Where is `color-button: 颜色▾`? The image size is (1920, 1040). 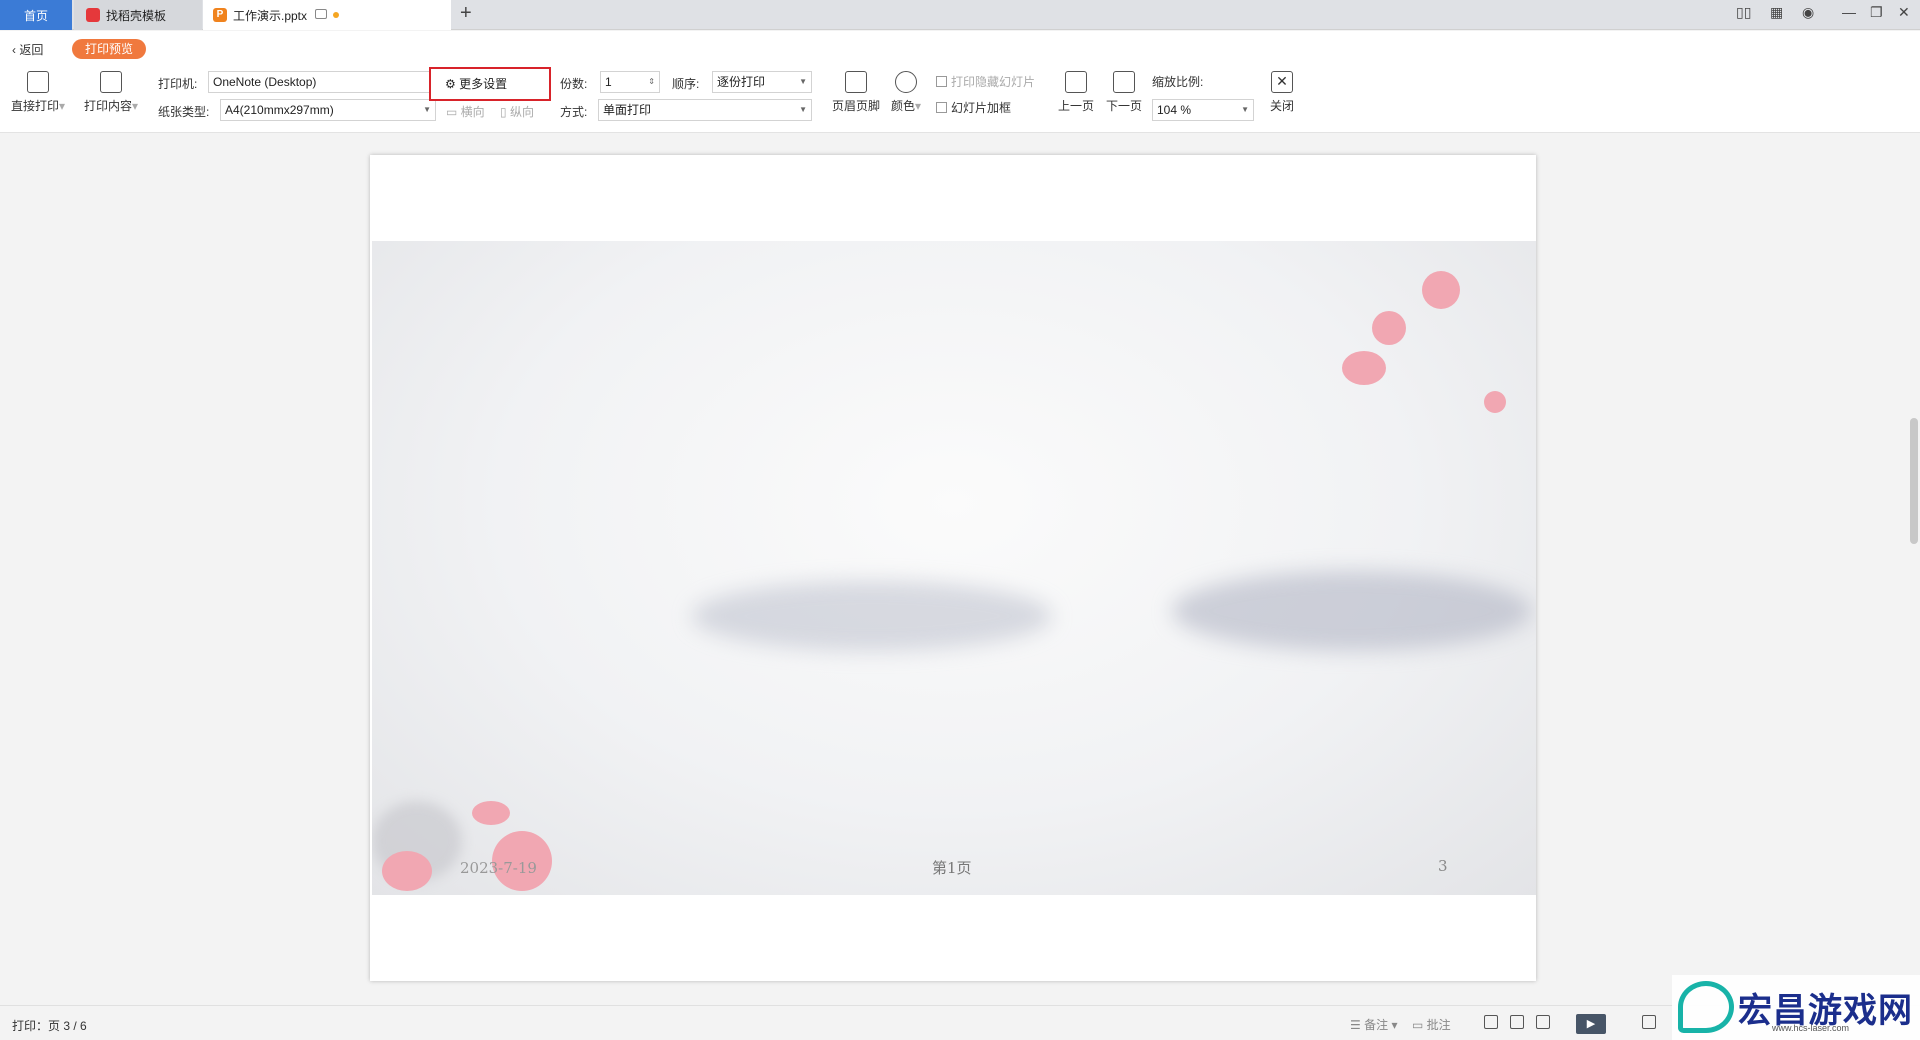 color-button: 颜色▾ is located at coordinates (906, 92).